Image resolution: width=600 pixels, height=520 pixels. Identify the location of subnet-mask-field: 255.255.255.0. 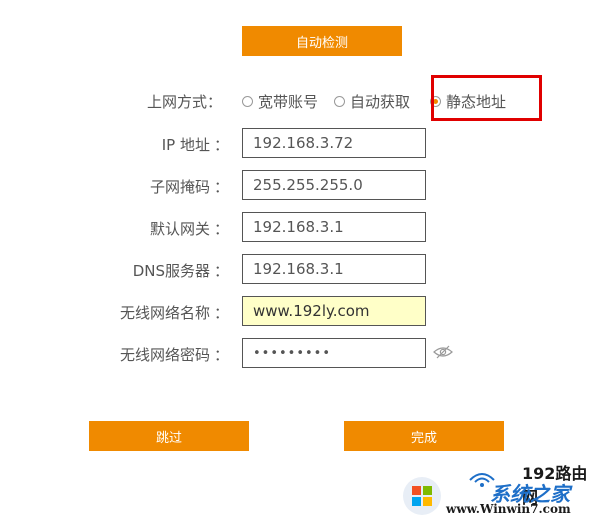
(334, 185).